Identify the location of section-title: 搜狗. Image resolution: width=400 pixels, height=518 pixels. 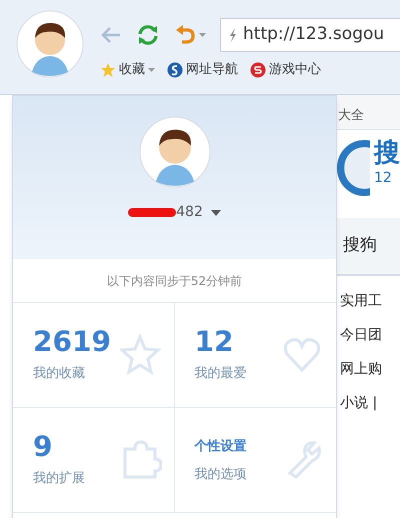
(360, 246).